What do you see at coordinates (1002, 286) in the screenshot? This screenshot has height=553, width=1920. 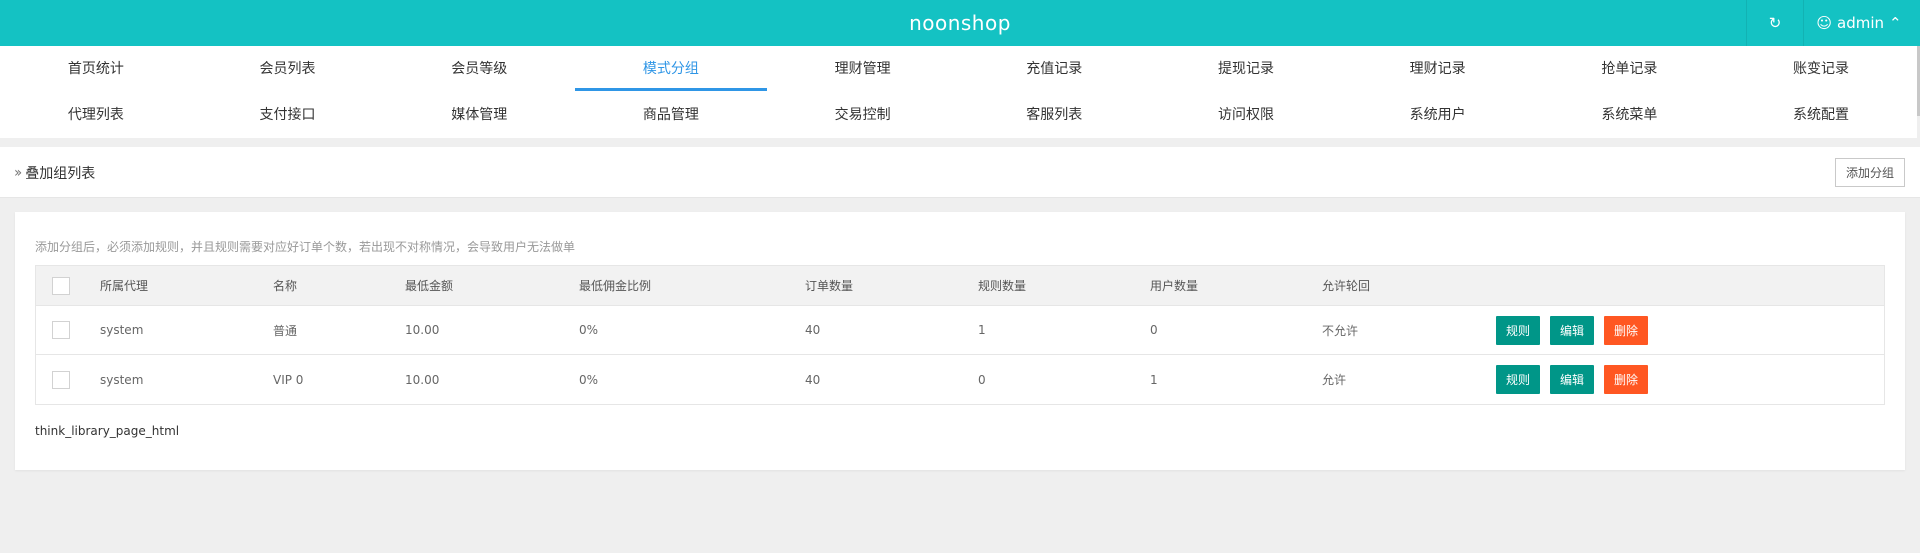 I see `header-rules: 规则数量` at bounding box center [1002, 286].